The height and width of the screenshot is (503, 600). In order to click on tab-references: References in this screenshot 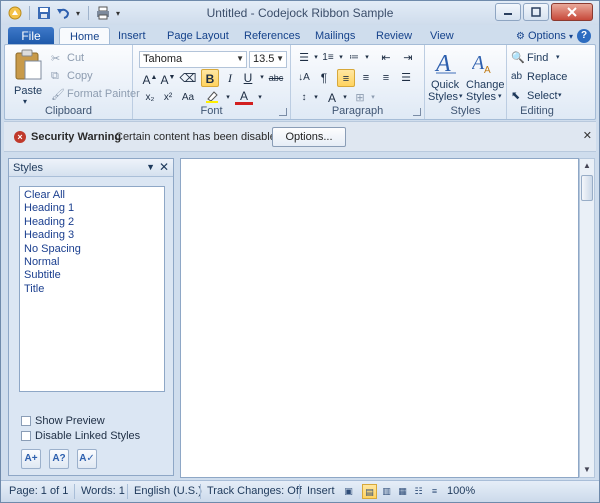, I will do `click(272, 36)`.